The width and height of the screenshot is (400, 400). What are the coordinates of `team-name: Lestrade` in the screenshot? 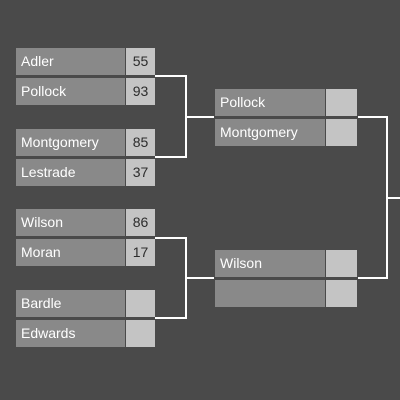 It's located at (70, 172).